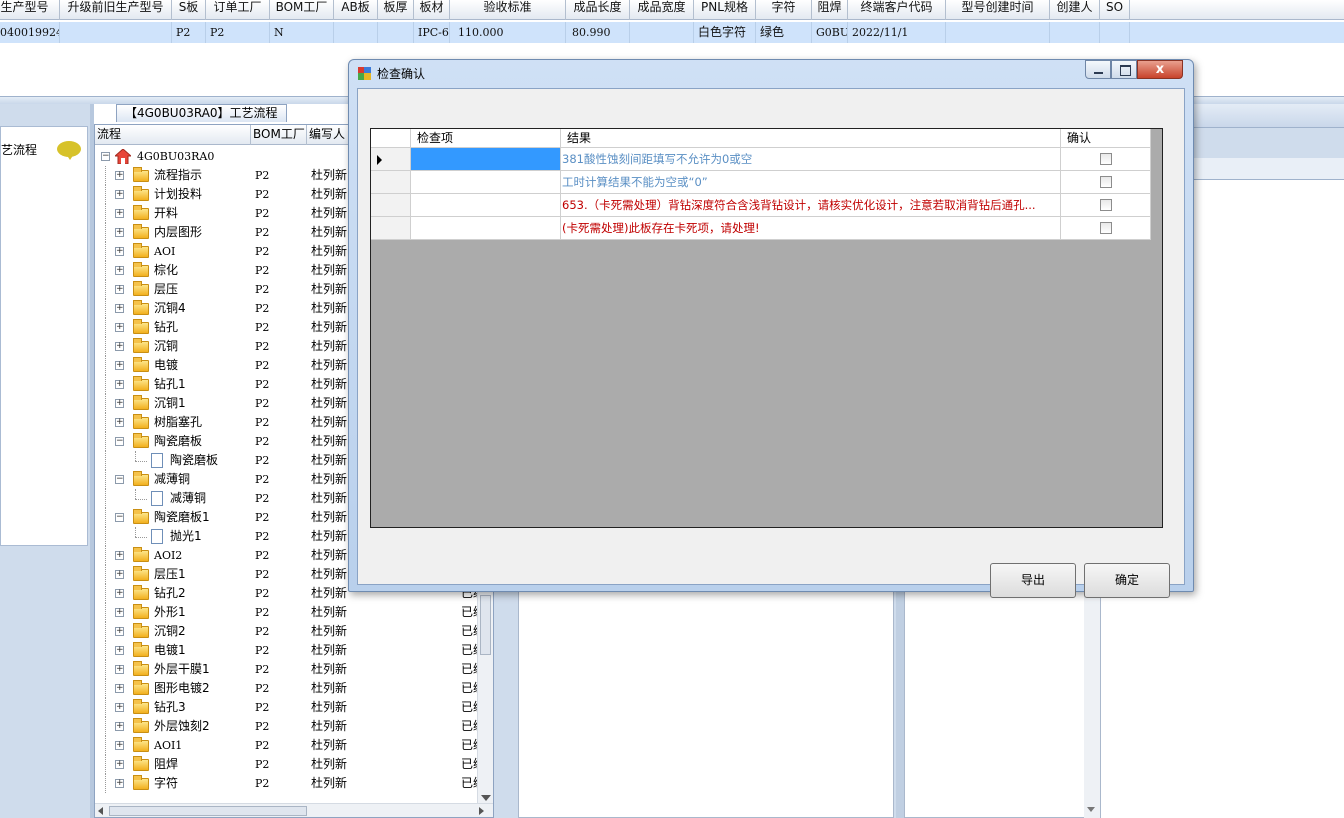  Describe the element at coordinates (1033, 580) in the screenshot. I see `export-button: 导出` at that location.